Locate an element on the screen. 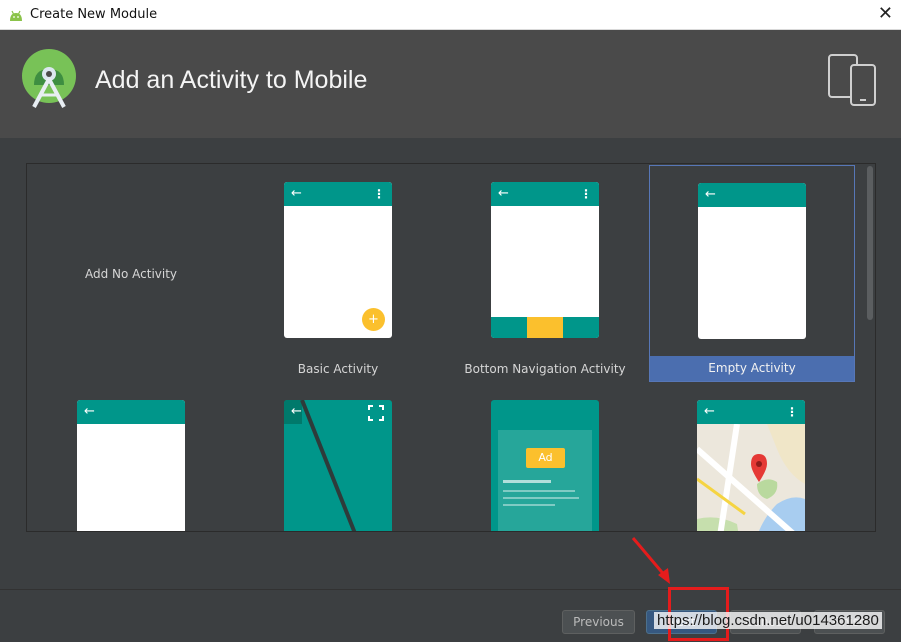 The image size is (901, 642). template-label: Add No Activity is located at coordinates (131, 274).